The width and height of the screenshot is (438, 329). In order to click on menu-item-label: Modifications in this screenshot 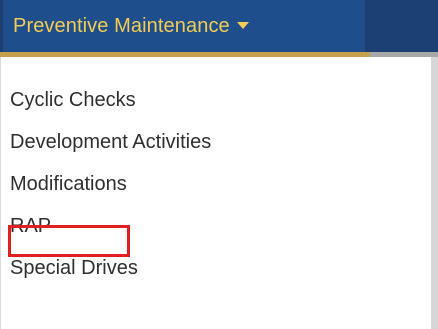, I will do `click(68, 183)`.